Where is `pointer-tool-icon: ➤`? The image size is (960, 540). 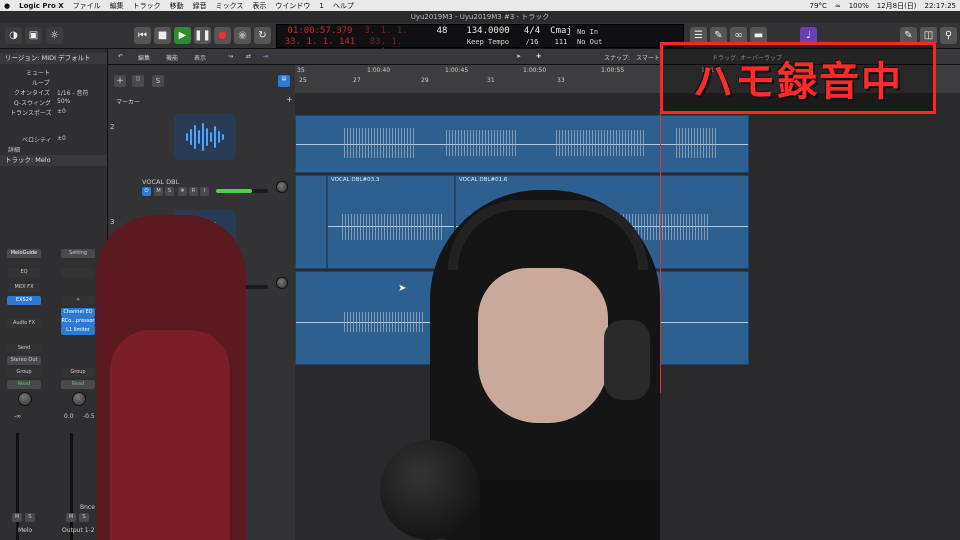
pointer-tool-icon: ➤ is located at coordinates (518, 56).